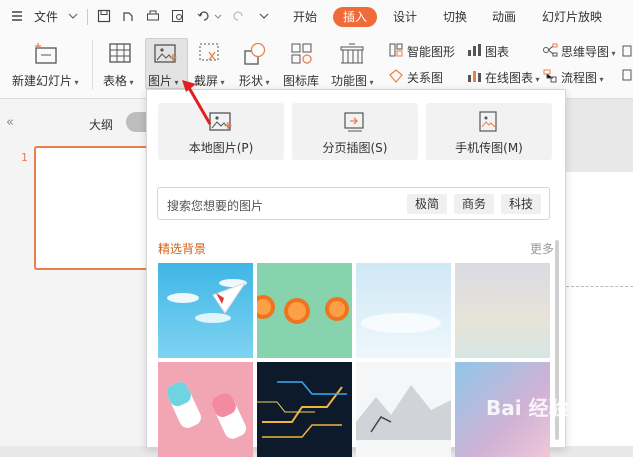 The height and width of the screenshot is (457, 633). Describe the element at coordinates (215, 206) in the screenshot. I see `search-placeholder: 搜索您想要的图片` at that location.